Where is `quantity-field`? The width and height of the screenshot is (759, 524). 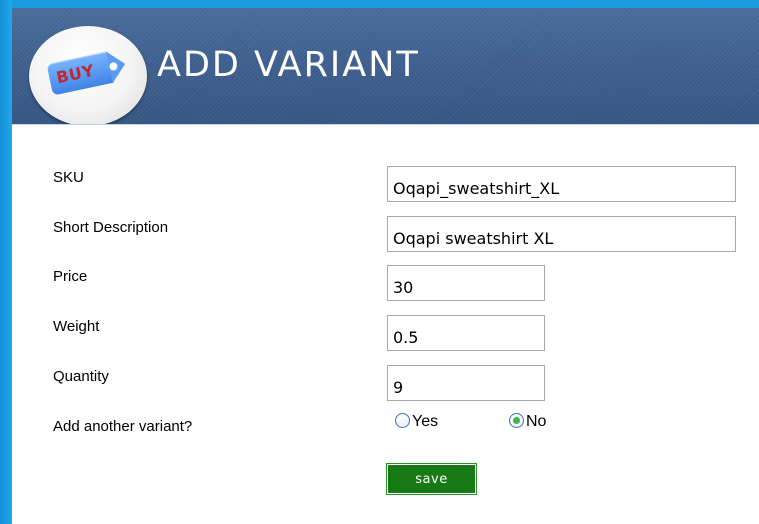
quantity-field is located at coordinates (466, 383).